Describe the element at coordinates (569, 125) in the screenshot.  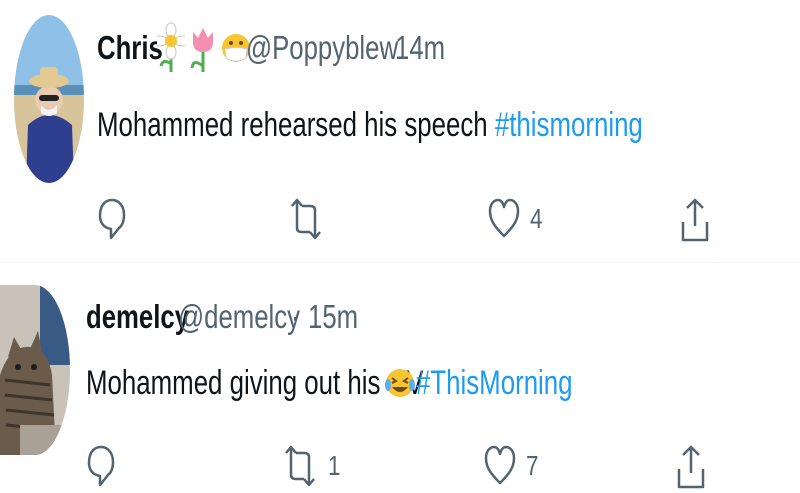
I see `hashtag-link: #thismorning` at that location.